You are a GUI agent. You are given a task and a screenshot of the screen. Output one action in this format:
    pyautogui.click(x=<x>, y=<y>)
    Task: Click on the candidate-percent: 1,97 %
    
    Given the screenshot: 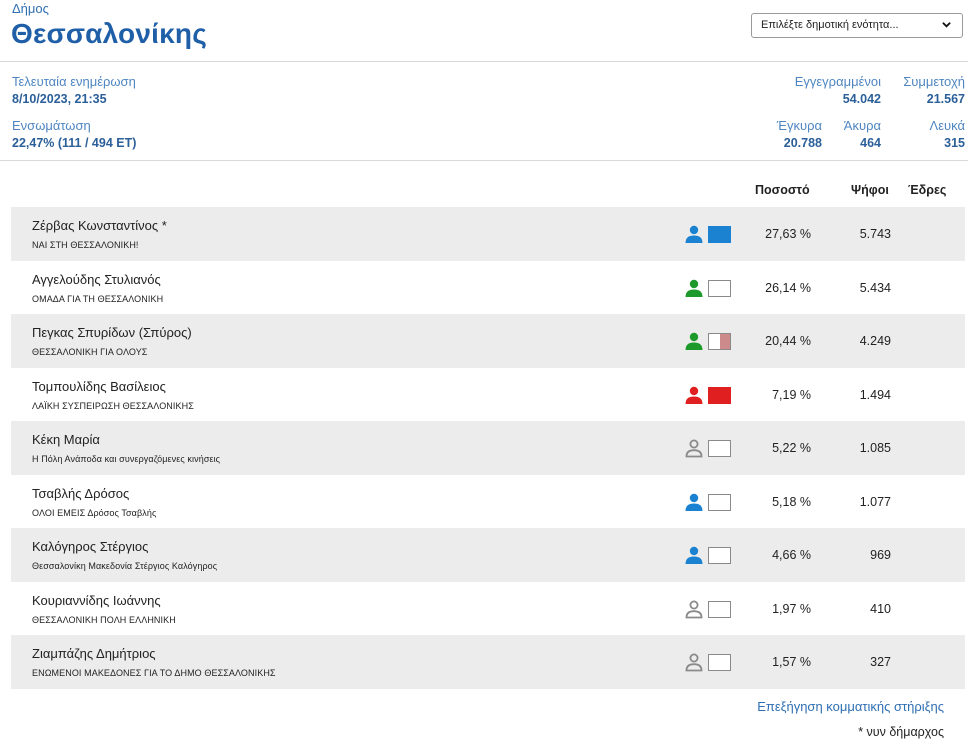 What is the action you would take?
    pyautogui.click(x=791, y=608)
    